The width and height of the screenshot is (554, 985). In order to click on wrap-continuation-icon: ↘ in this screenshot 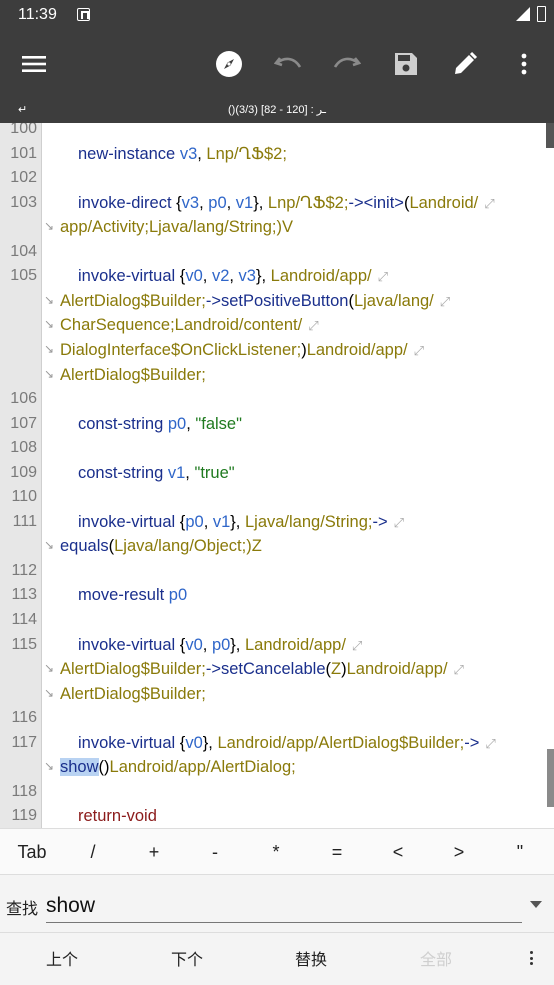, I will do `click(49, 348)`.